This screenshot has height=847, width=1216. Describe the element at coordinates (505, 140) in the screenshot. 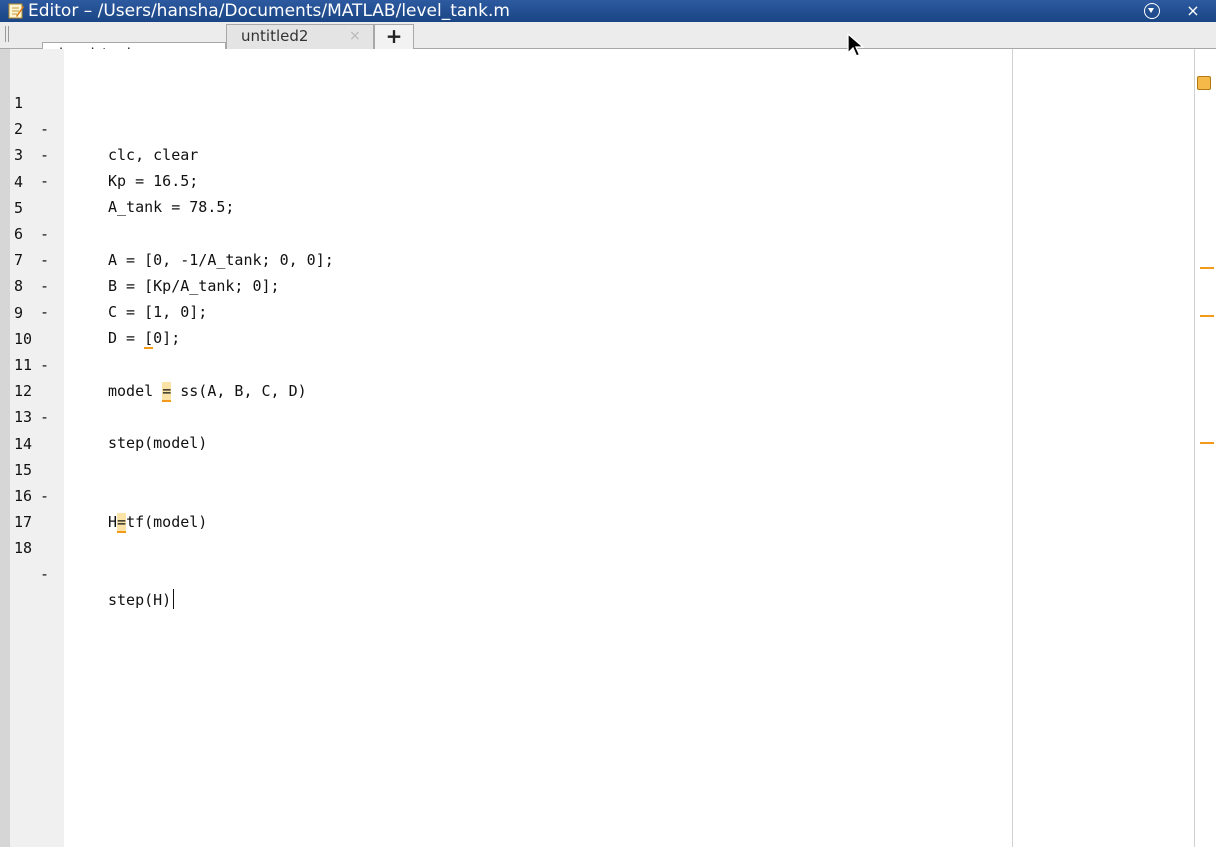

I see `code-line: 2 - Kp = 16.5;` at that location.